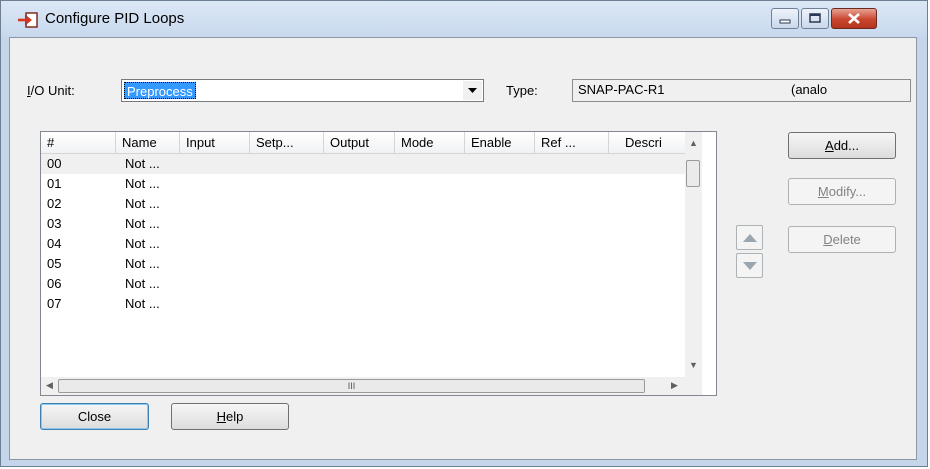 This screenshot has width=930, height=469. I want to click on io-unit-value: Preprocess, so click(160, 90).